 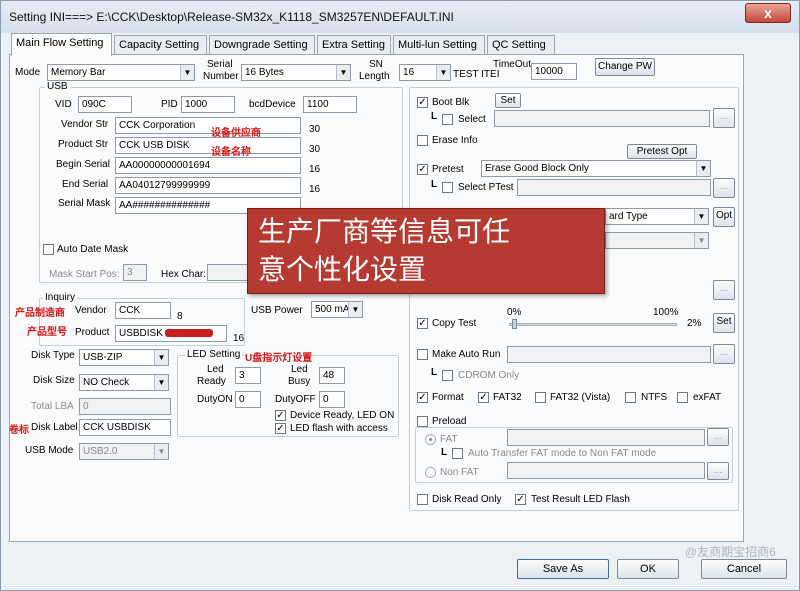 What do you see at coordinates (614, 187) in the screenshot?
I see `select-ptest-path` at bounding box center [614, 187].